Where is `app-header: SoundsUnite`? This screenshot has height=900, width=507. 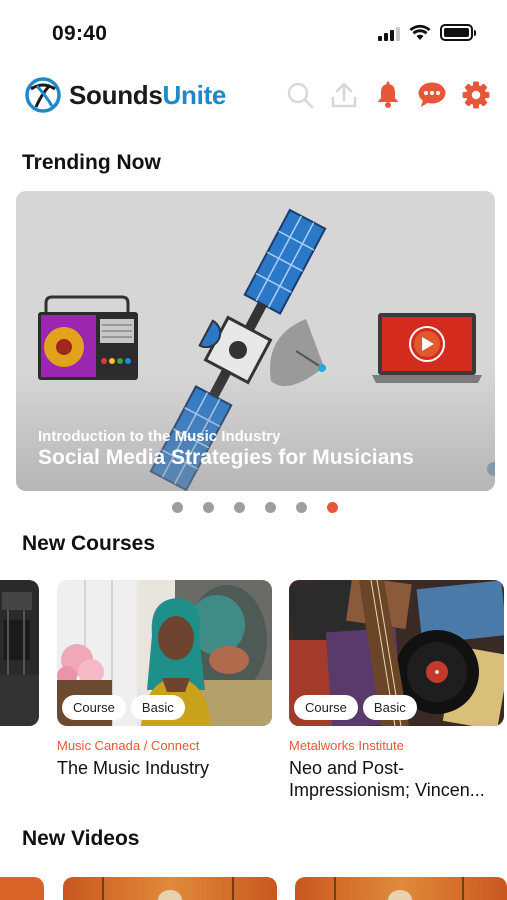 app-header: SoundsUnite is located at coordinates (253, 97).